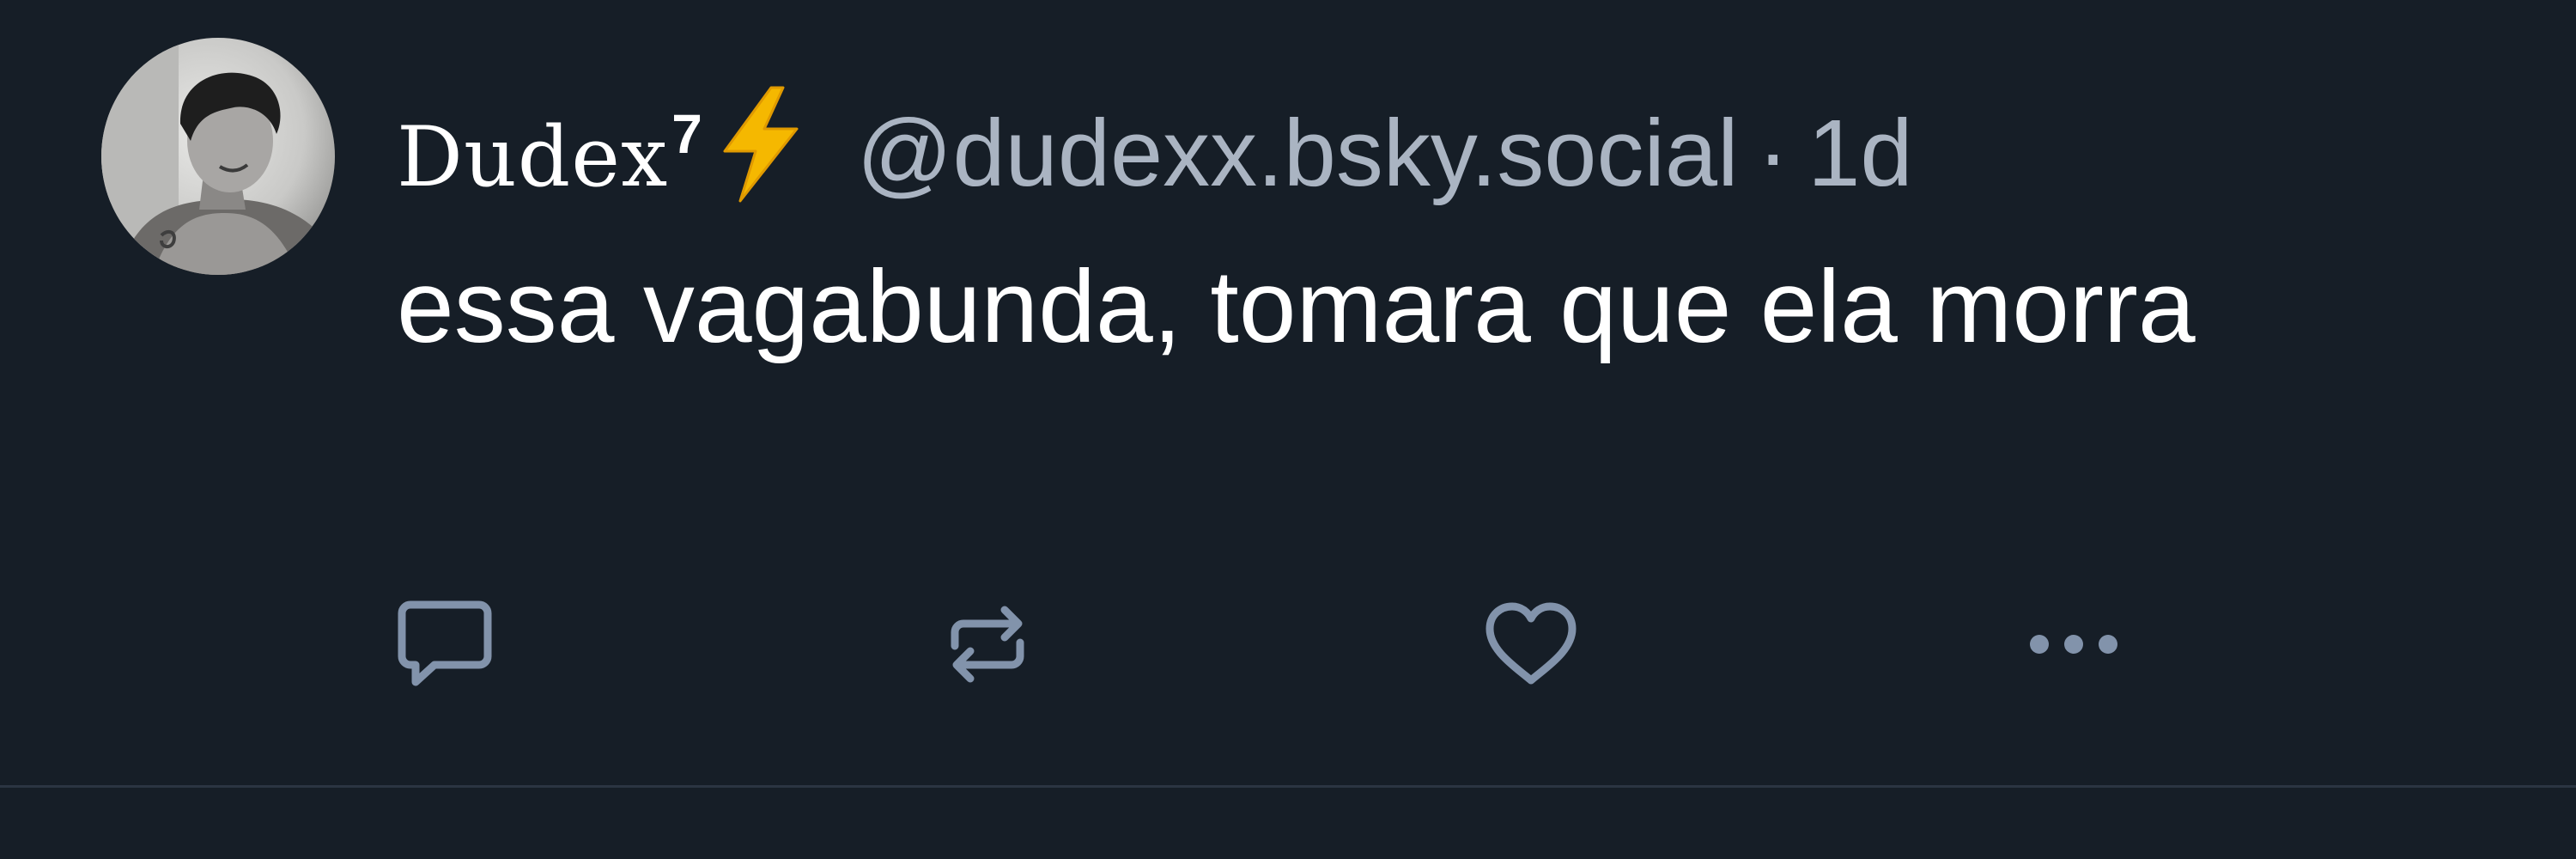 This screenshot has height=859, width=2576. Describe the element at coordinates (532, 157) in the screenshot. I see `author-display-name: Dudex` at that location.